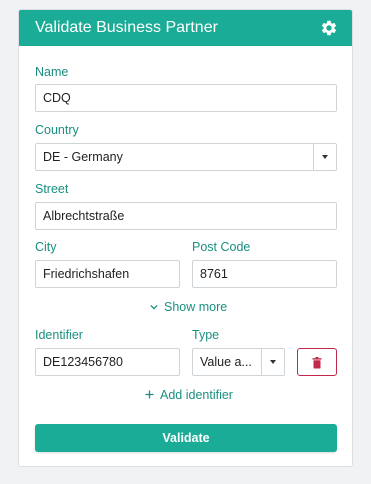 Image resolution: width=371 pixels, height=484 pixels. I want to click on card-title: Validate Business Partner, so click(126, 27).